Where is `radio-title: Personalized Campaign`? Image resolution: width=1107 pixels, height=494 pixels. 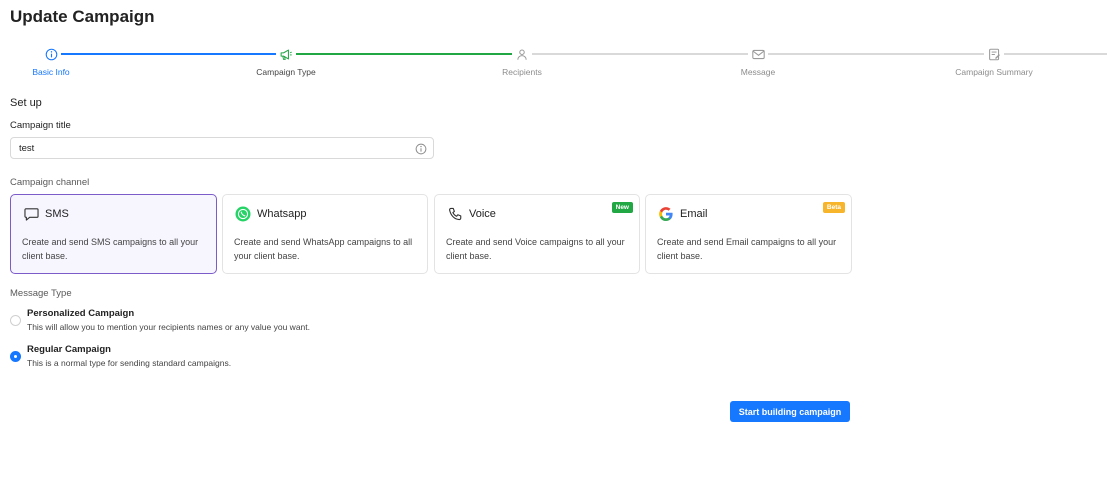 radio-title: Personalized Campaign is located at coordinates (81, 313).